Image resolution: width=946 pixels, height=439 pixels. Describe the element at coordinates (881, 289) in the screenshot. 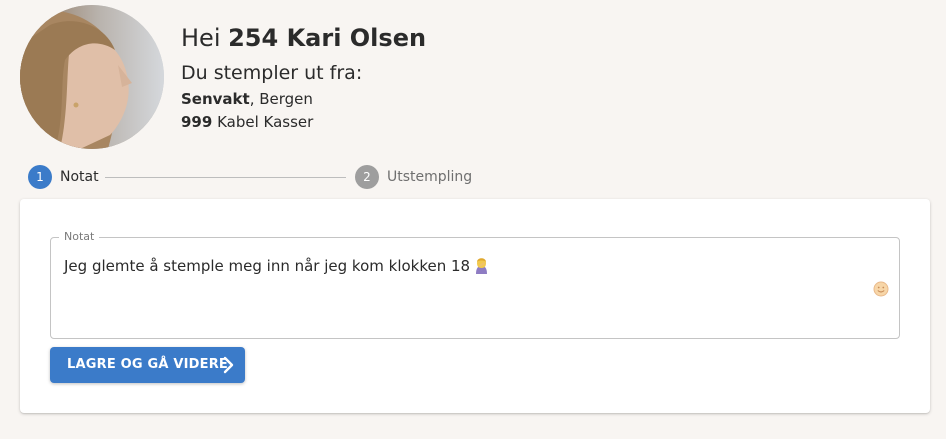

I see `smiley-icon` at that location.